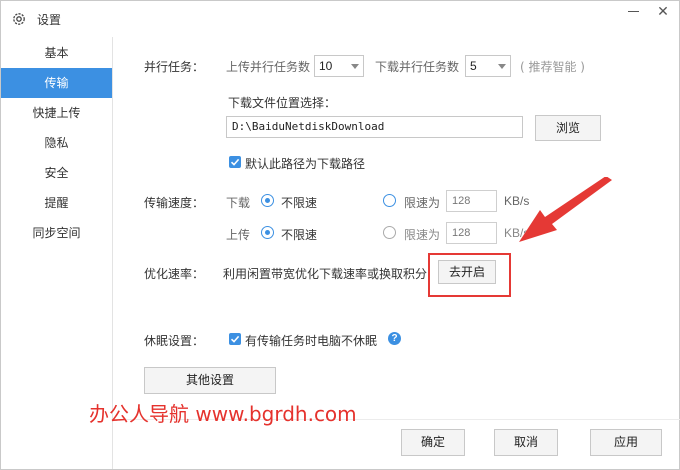 The width and height of the screenshot is (680, 470). I want to click on default-path-checkbox, so click(235, 162).